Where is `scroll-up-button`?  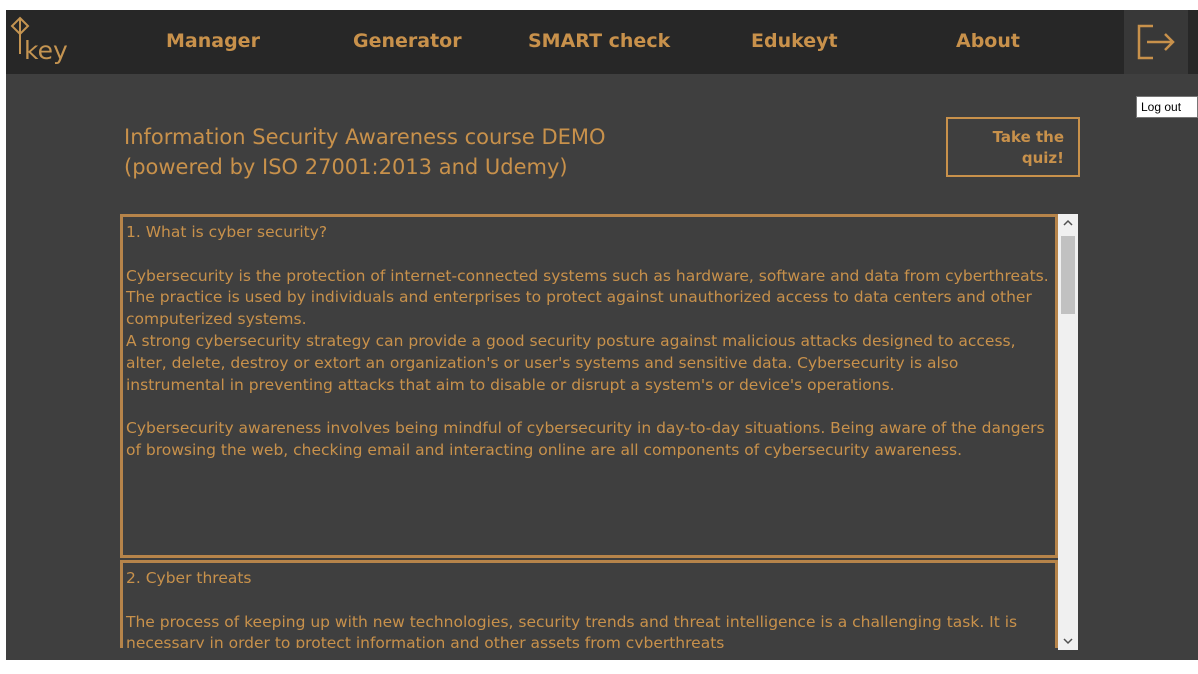 scroll-up-button is located at coordinates (1068, 223).